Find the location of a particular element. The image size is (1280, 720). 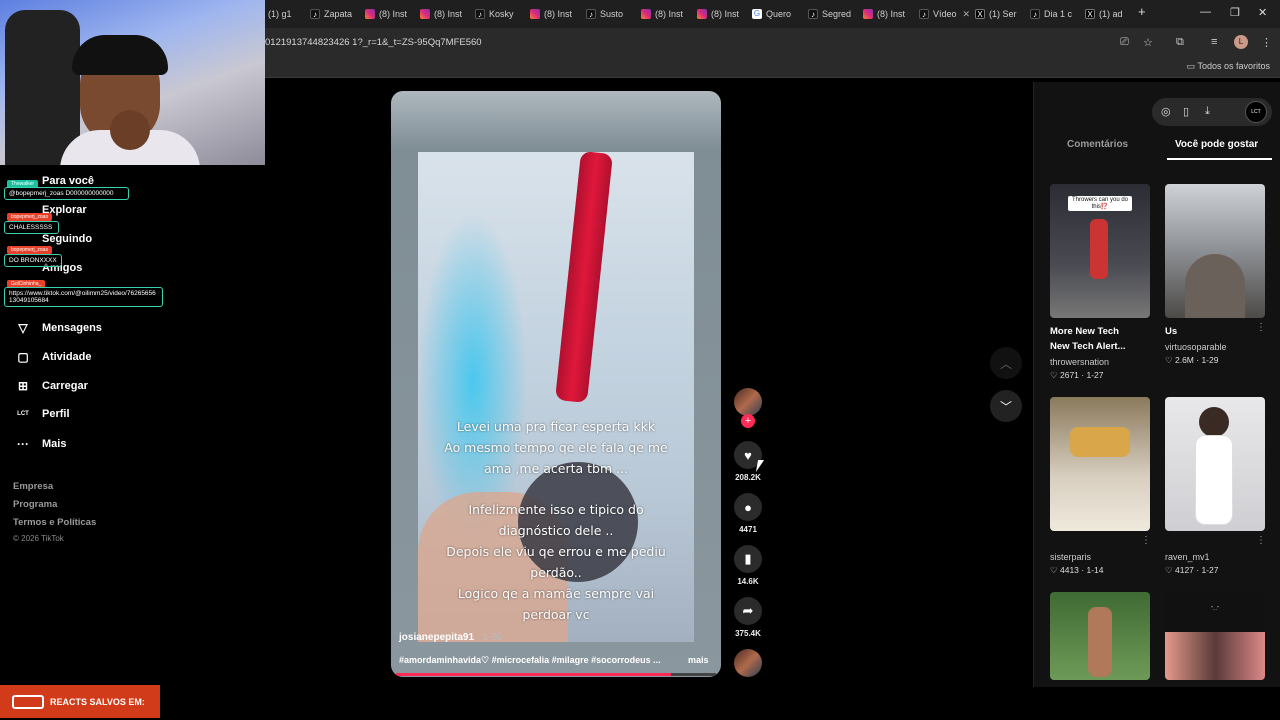

caption-line: Infelizmente isso e tipico do is located at coordinates (556, 509).